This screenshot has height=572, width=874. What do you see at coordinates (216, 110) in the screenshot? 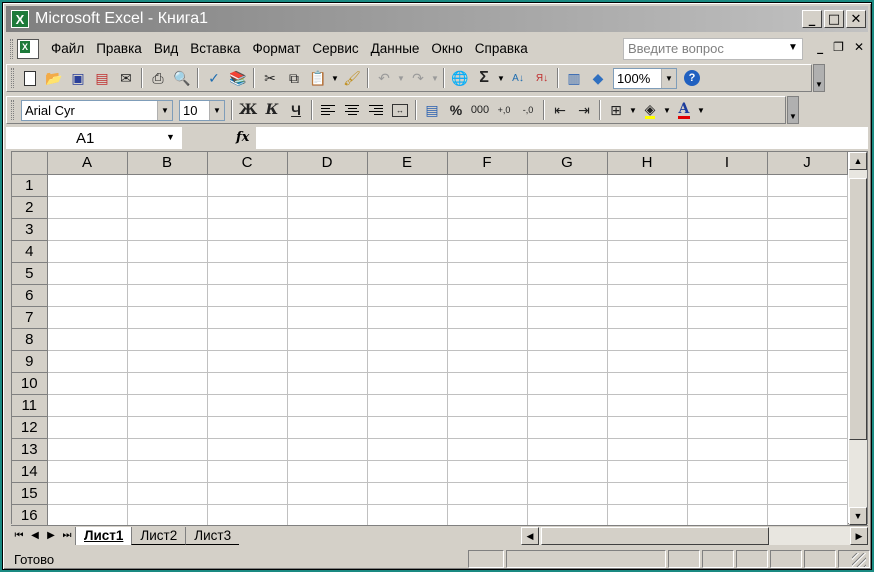
I see `font-size-dropdown-icon: ▼` at bounding box center [216, 110].